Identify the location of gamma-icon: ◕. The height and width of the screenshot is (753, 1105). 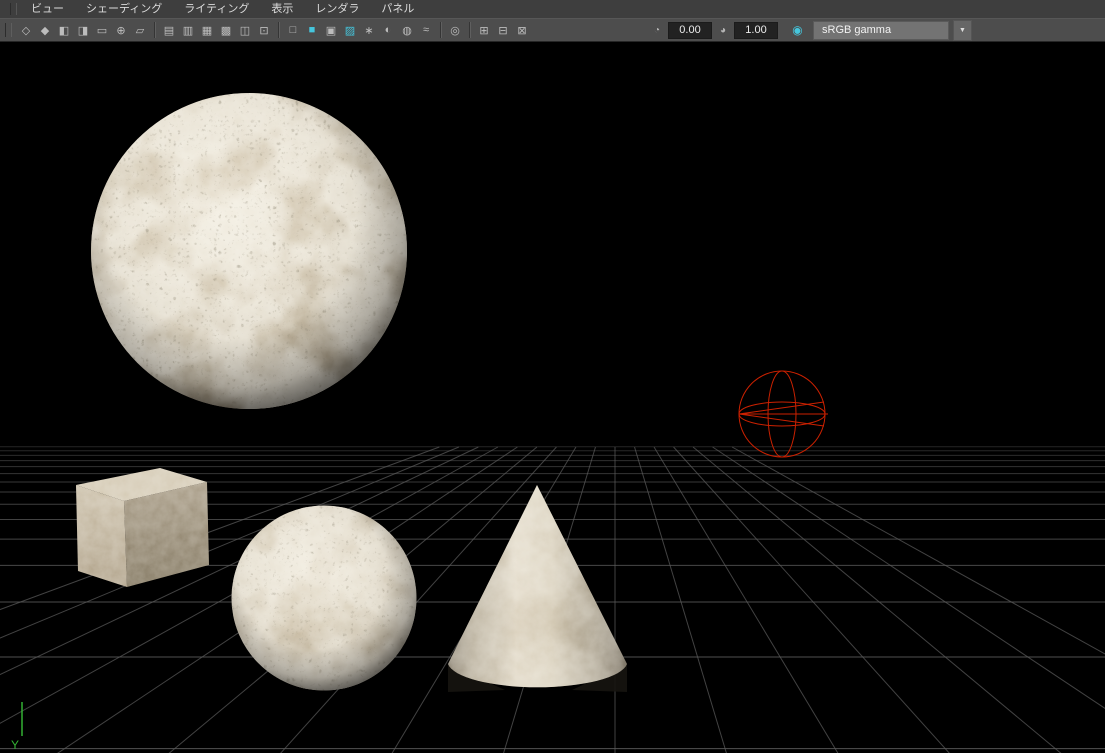
(723, 30).